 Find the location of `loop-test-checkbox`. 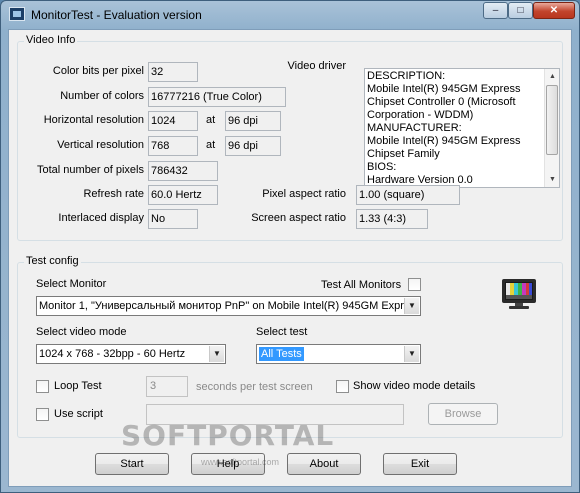

loop-test-checkbox is located at coordinates (42, 386).